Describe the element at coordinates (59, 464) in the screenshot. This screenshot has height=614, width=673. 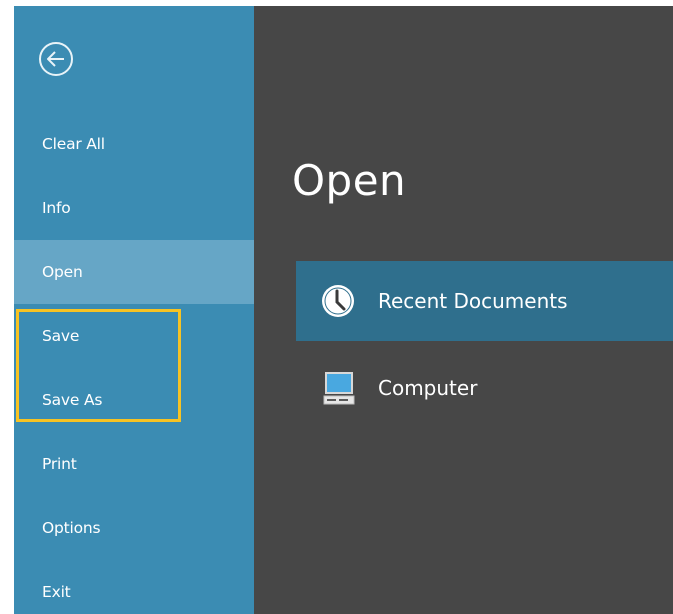
I see `sidebar-item-label: Print` at that location.